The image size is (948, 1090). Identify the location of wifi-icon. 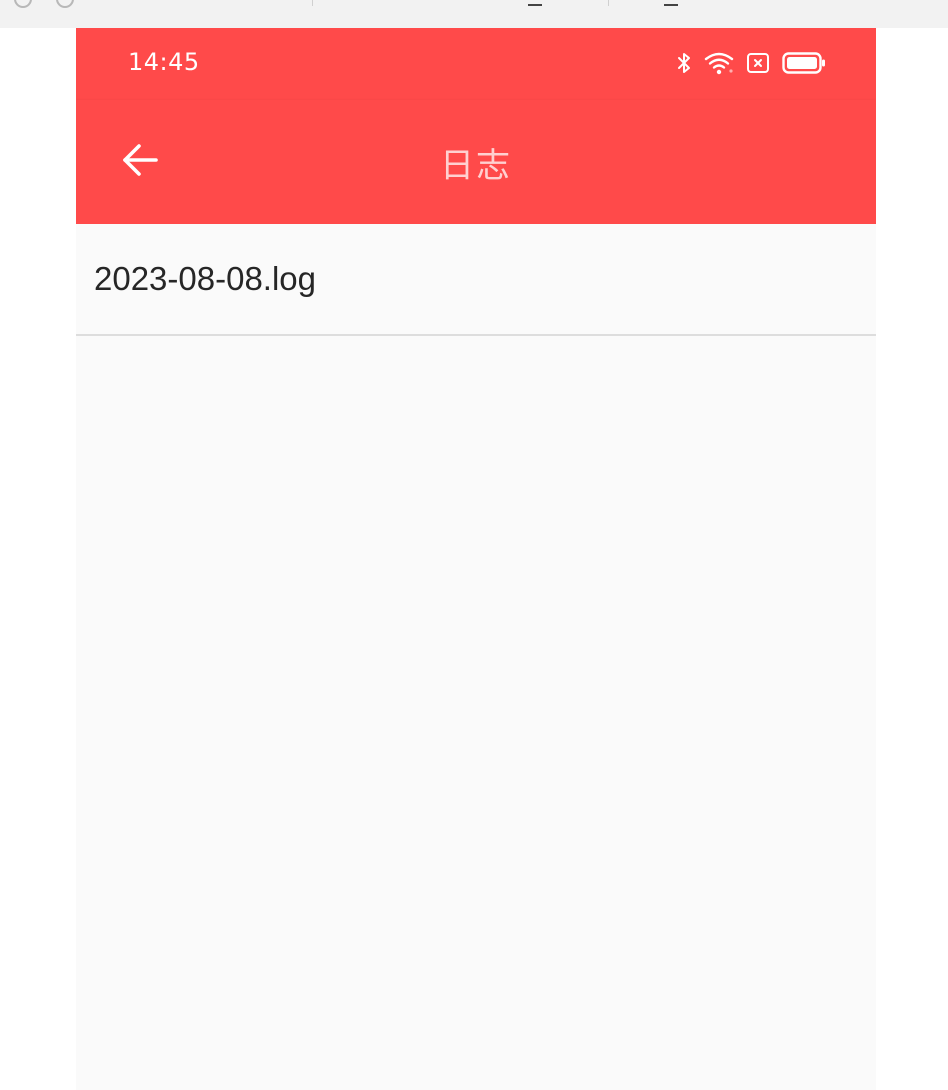
(719, 63).